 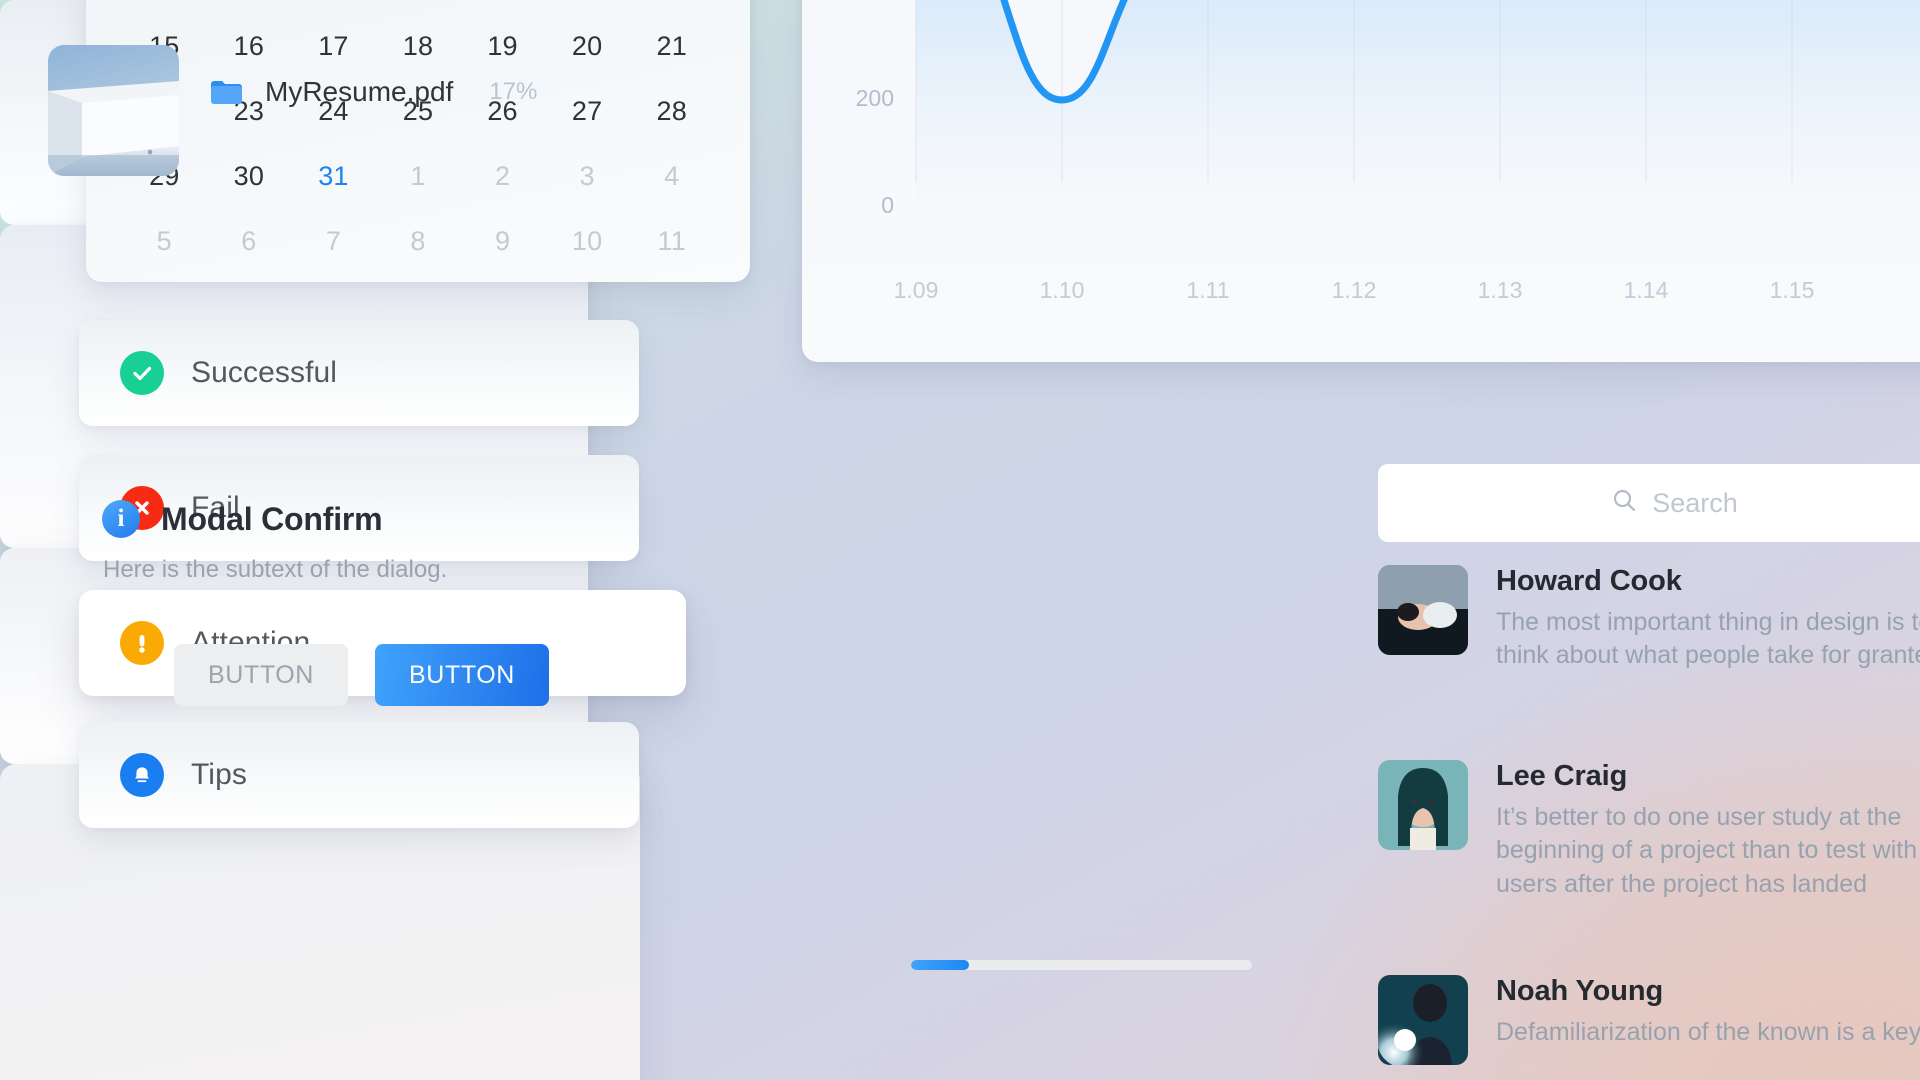 What do you see at coordinates (462, 675) in the screenshot?
I see `modal-confirm-button: BUTTON` at bounding box center [462, 675].